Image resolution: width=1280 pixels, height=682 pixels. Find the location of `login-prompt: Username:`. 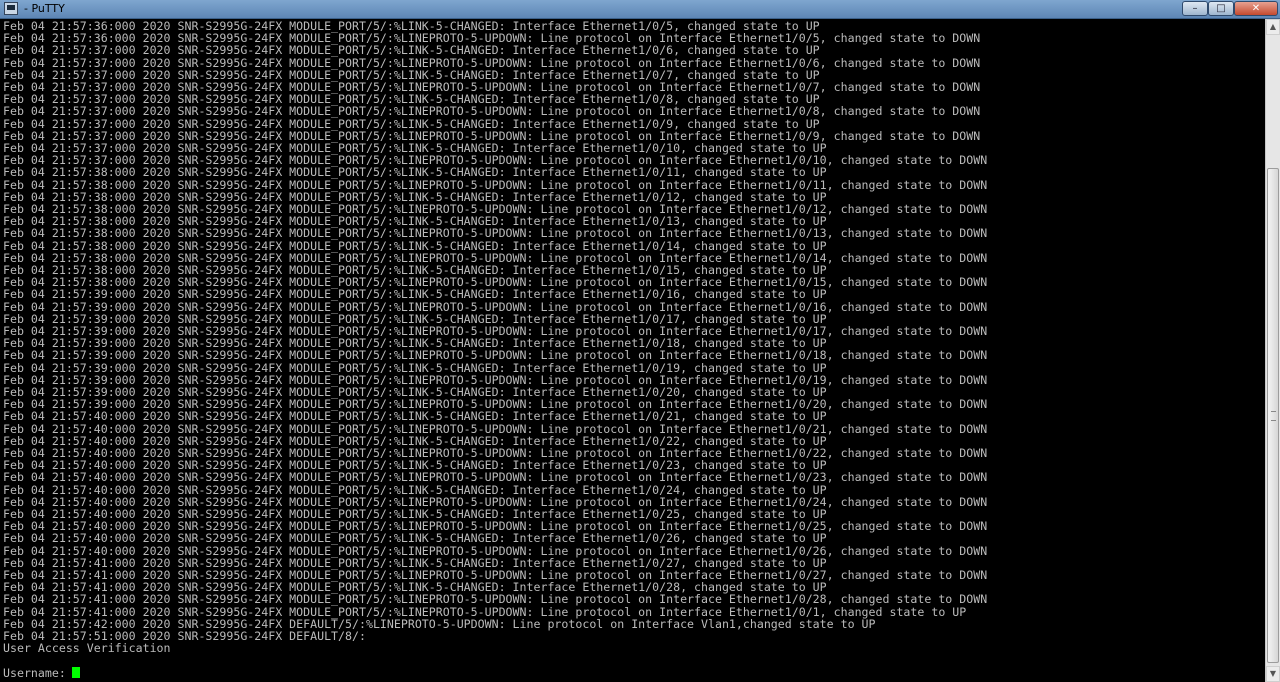

login-prompt: Username: is located at coordinates (41, 672).